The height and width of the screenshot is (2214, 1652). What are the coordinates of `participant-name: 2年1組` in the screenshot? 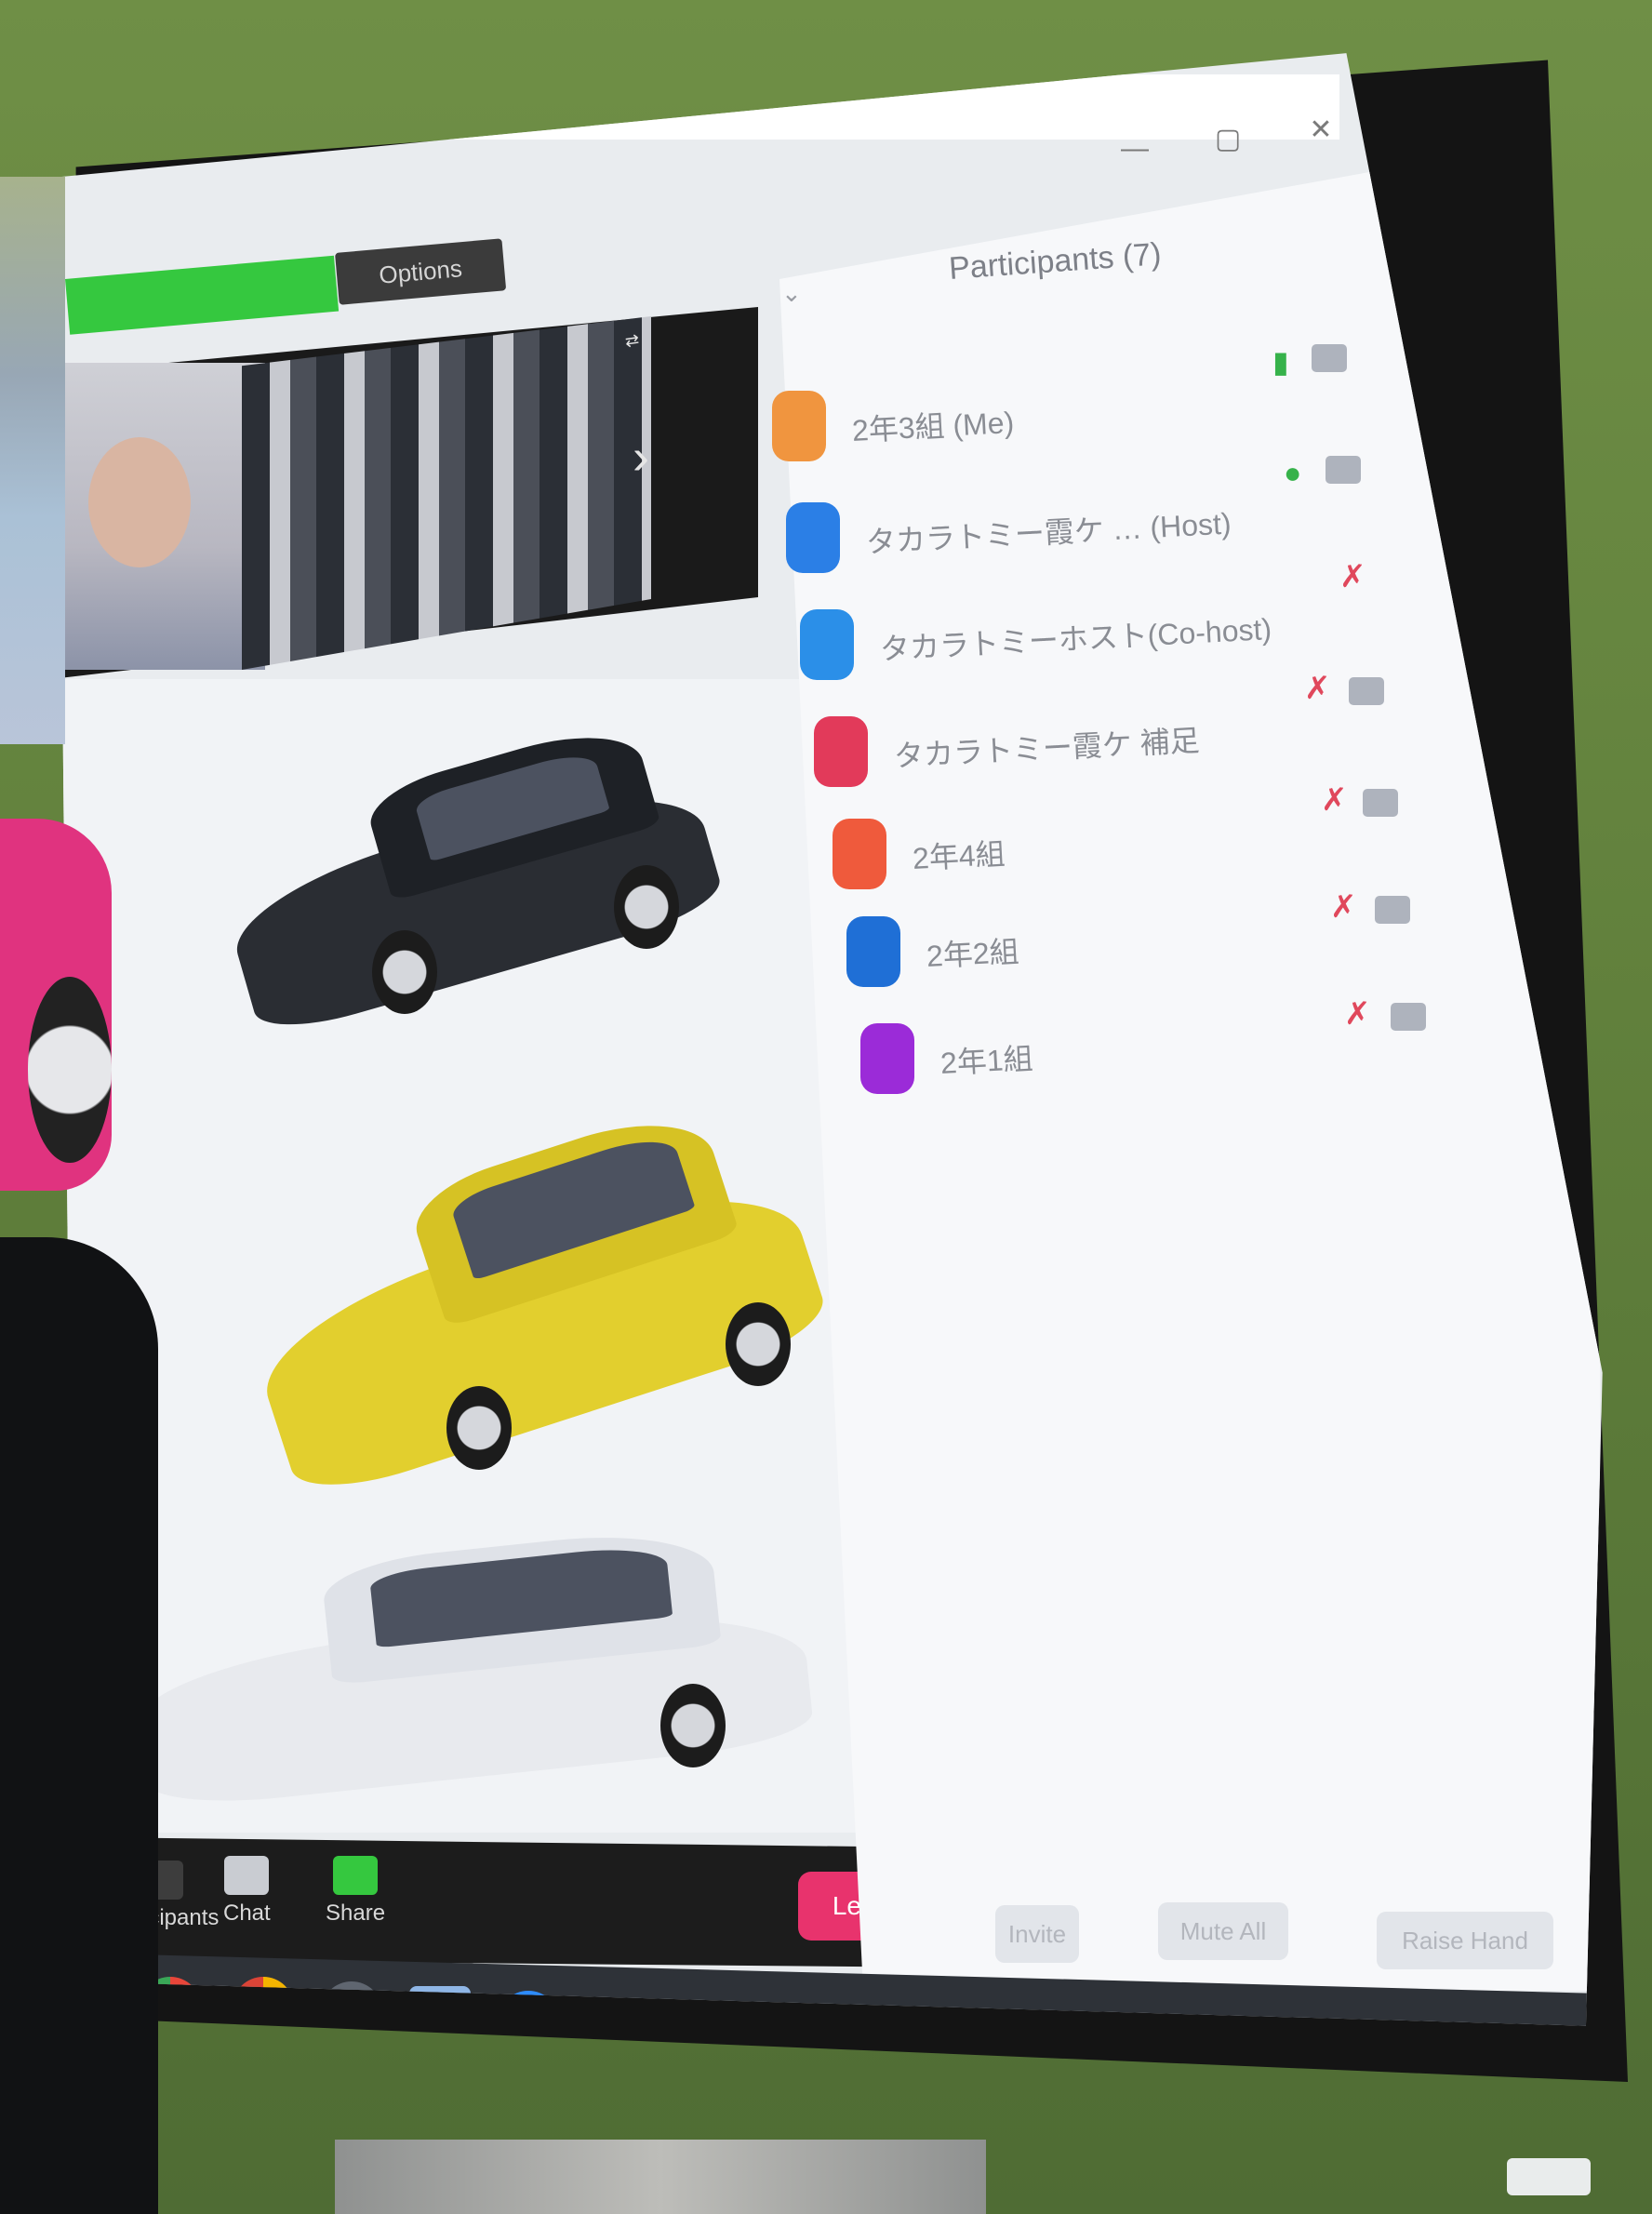 It's located at (986, 1060).